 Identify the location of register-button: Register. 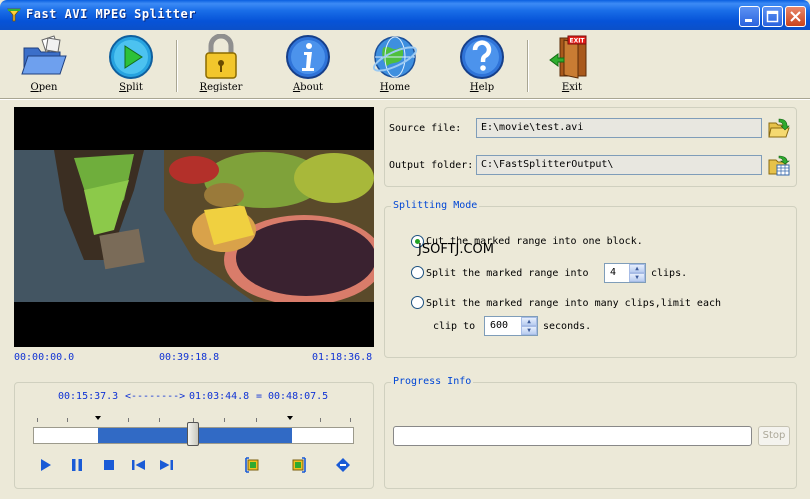
(221, 65).